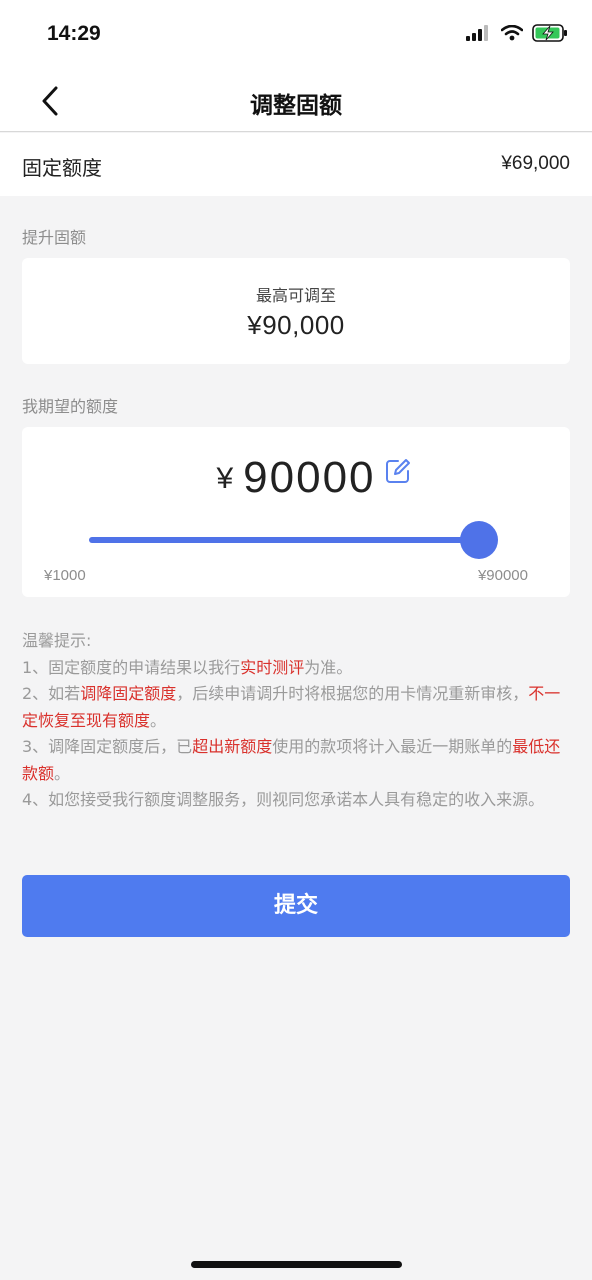 The height and width of the screenshot is (1280, 592). What do you see at coordinates (328, 667) in the screenshot?
I see `tip-text: 为准。` at bounding box center [328, 667].